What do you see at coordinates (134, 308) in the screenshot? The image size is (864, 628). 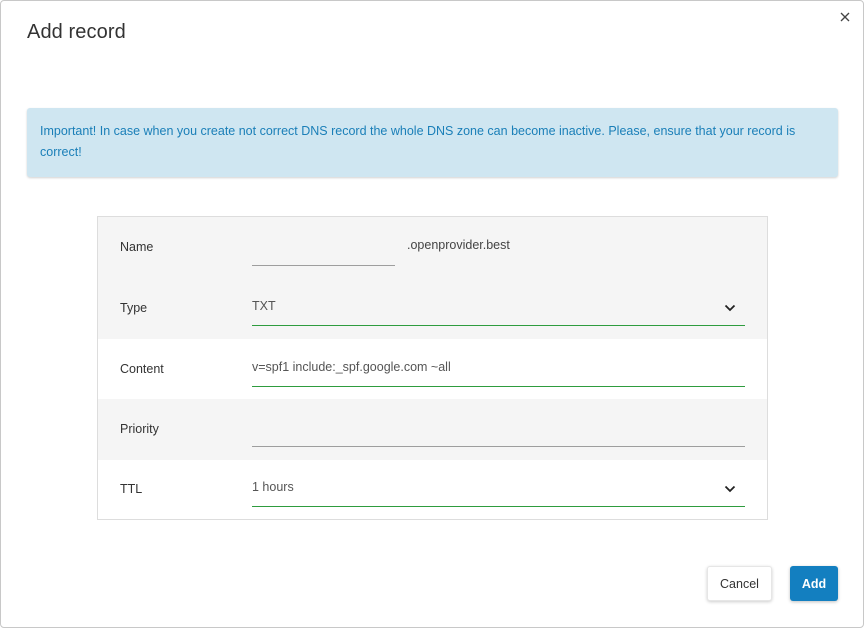 I see `type-label: Type` at bounding box center [134, 308].